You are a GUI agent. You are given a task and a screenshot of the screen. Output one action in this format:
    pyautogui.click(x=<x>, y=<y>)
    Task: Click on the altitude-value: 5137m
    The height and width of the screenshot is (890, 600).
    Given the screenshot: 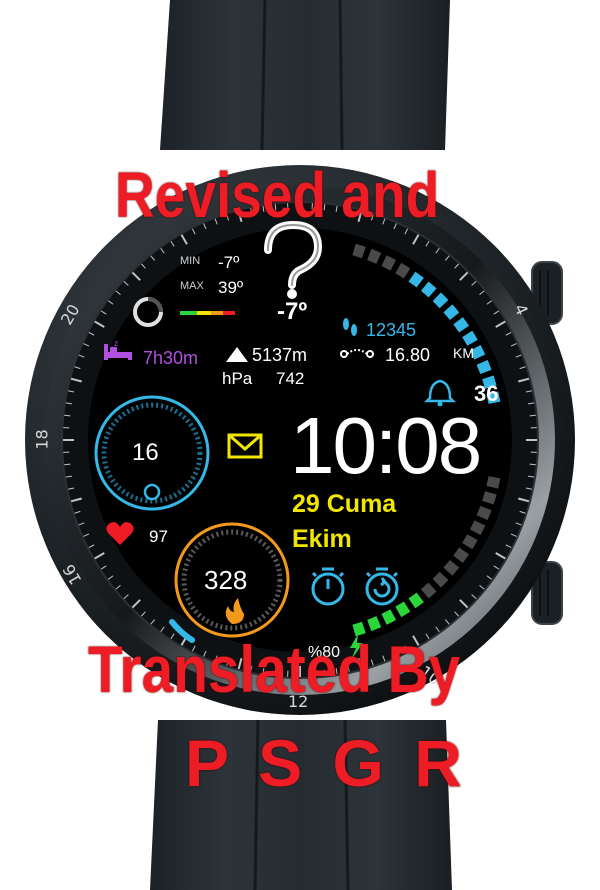 What is the action you would take?
    pyautogui.click(x=280, y=355)
    